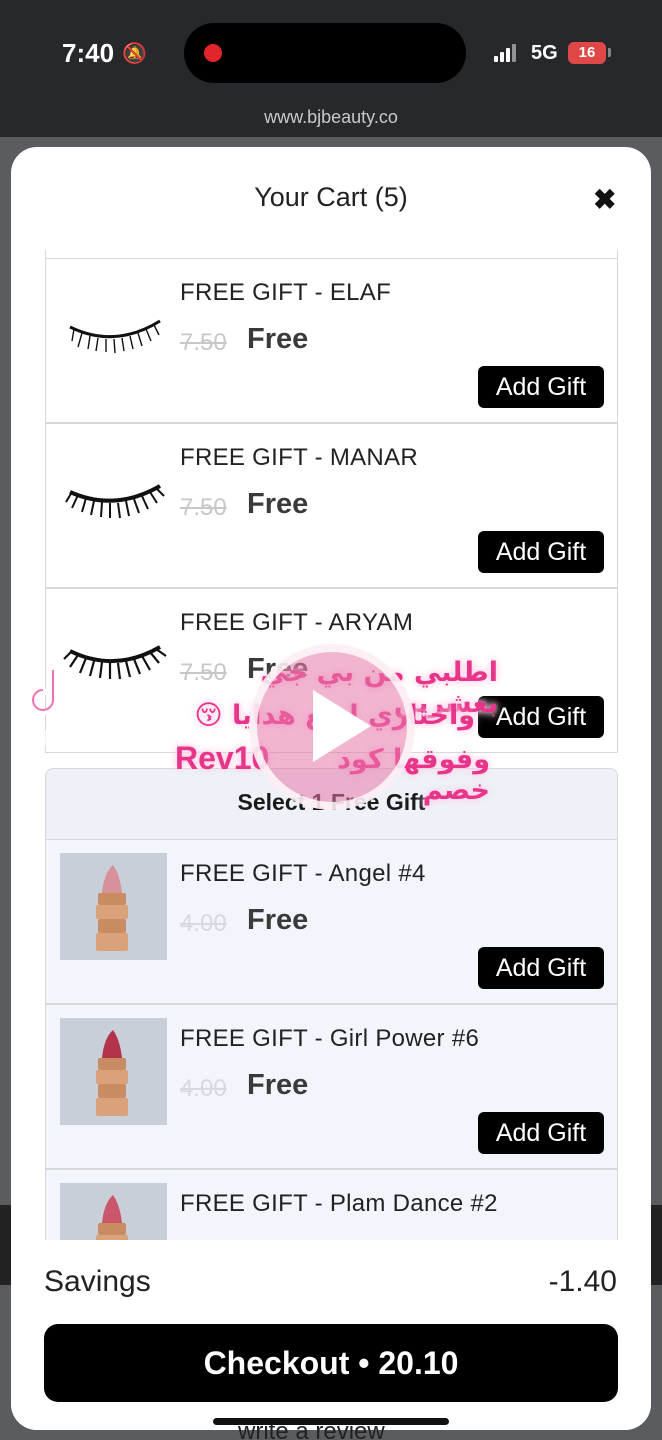 This screenshot has height=1440, width=662. I want to click on url-bar: www.bjbeauty.co, so click(331, 121).